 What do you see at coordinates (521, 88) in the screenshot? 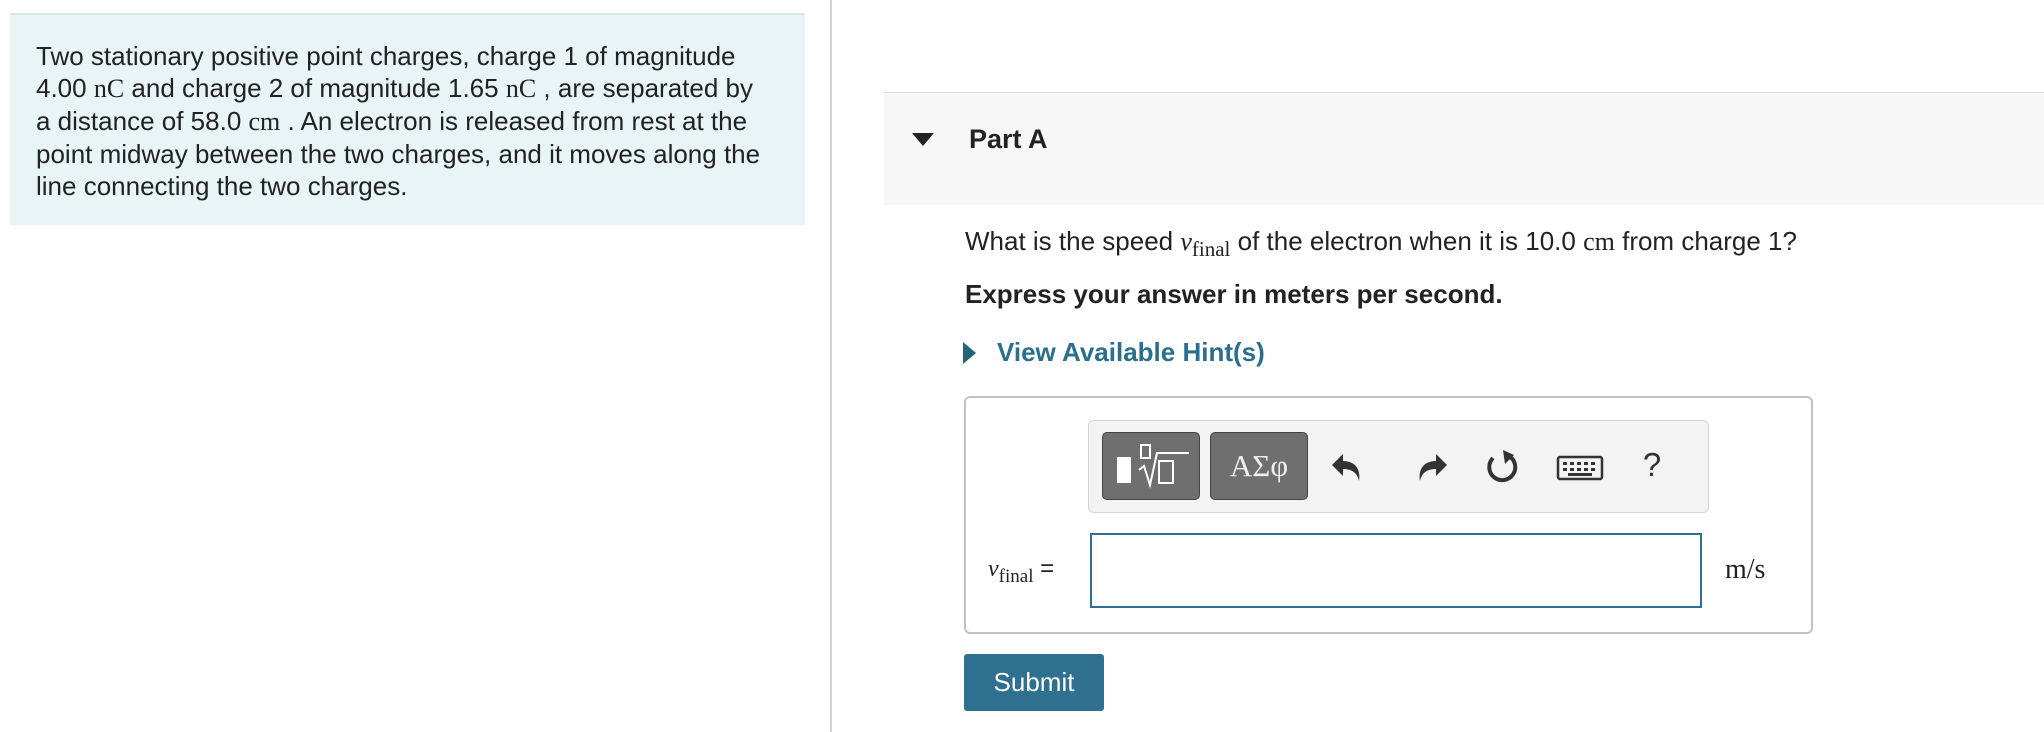
I see `charge2-unit: nC` at bounding box center [521, 88].